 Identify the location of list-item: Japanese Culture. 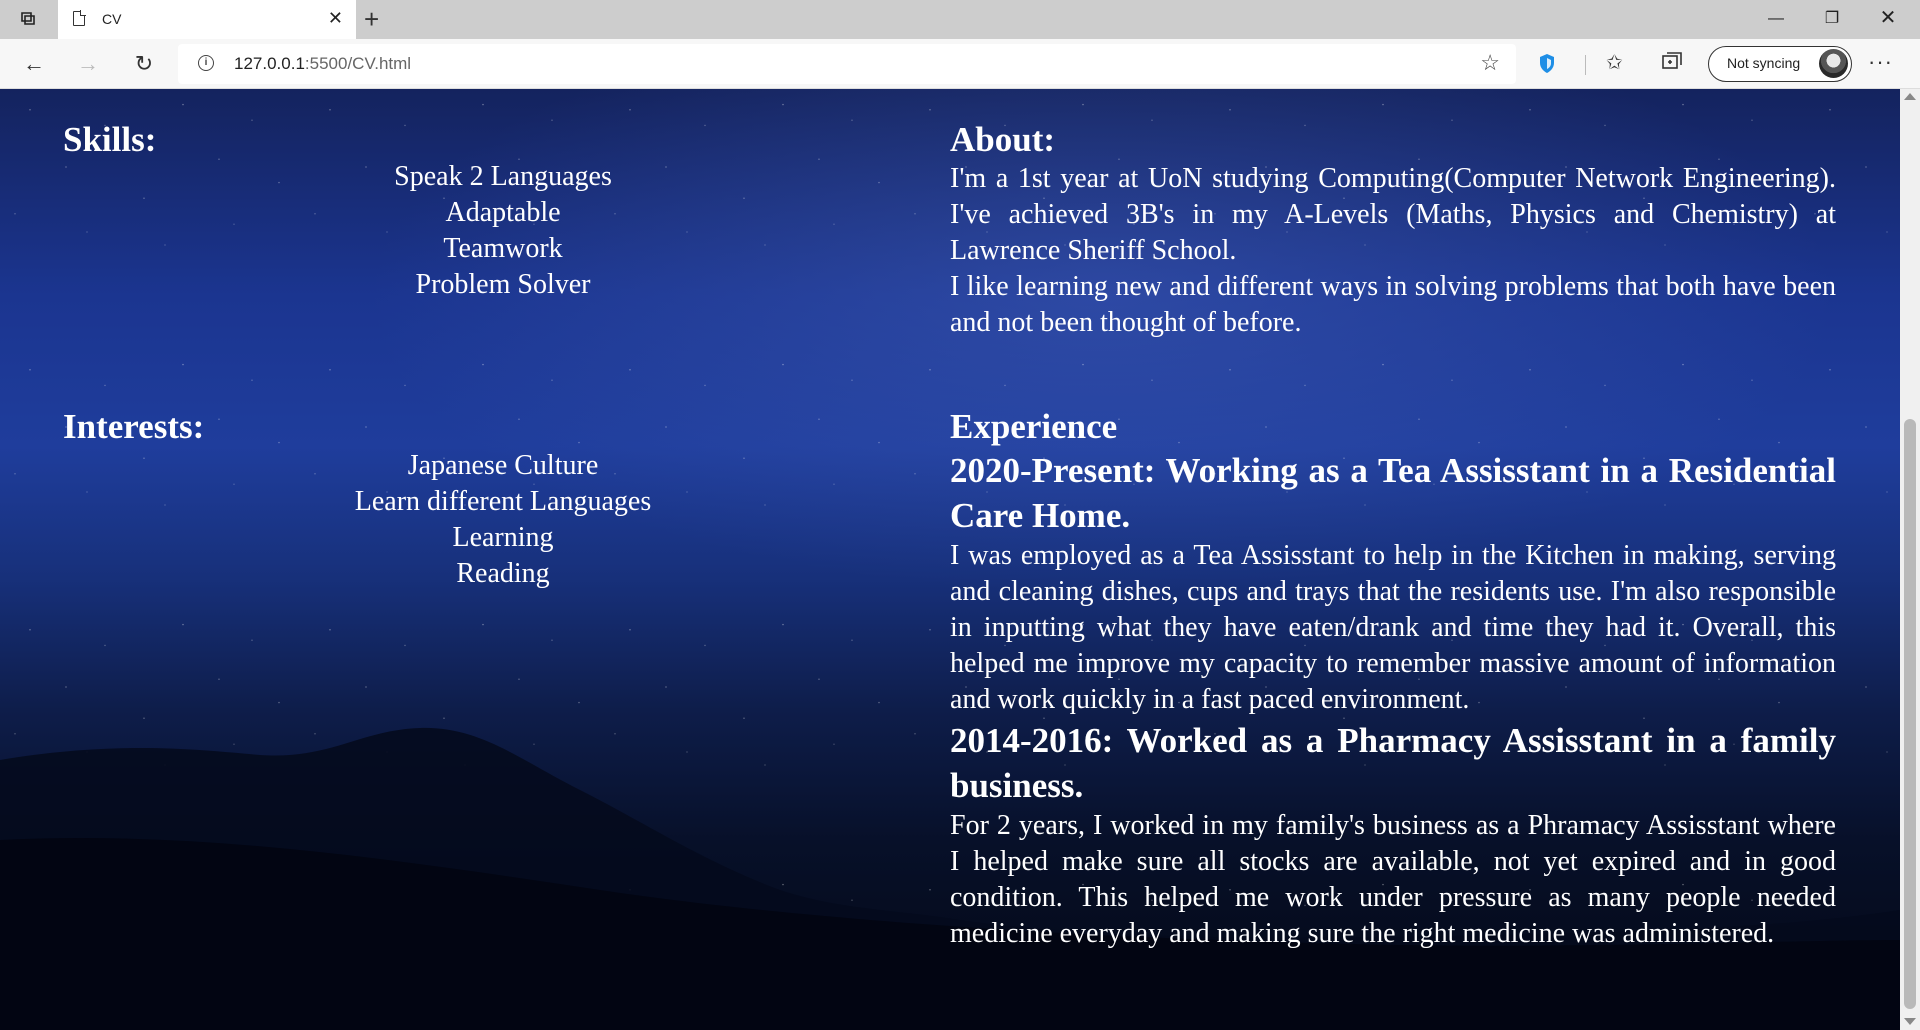
(503, 465).